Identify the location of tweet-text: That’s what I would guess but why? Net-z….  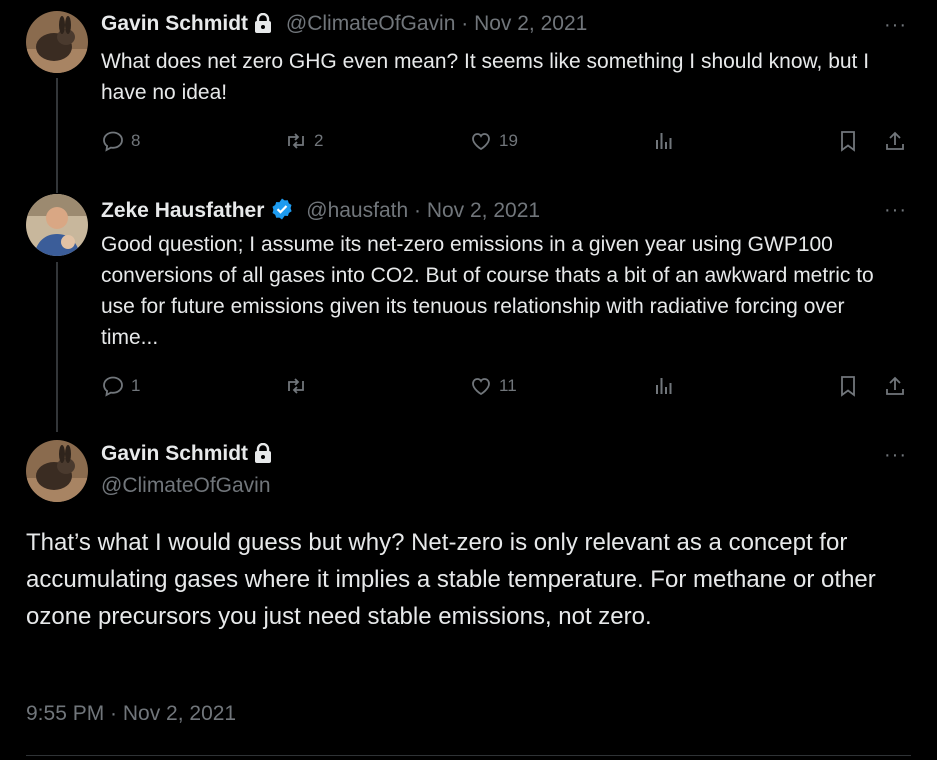
(451, 579).